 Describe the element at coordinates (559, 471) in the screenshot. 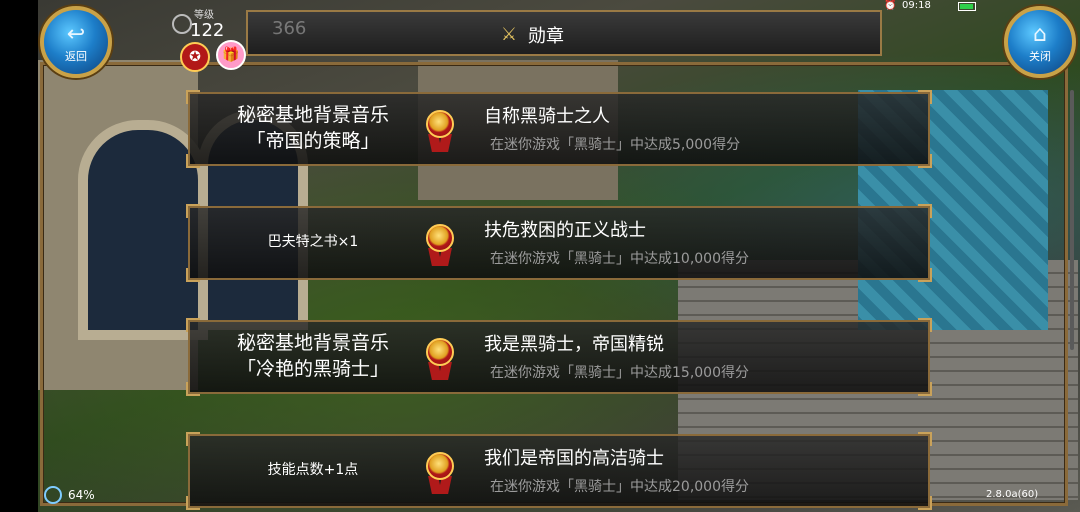

I see `medal-list-item: 技能点数+1点 我们是帝国的高洁骑士在迷你游戏「黑骑士」中达成20,000得分` at that location.